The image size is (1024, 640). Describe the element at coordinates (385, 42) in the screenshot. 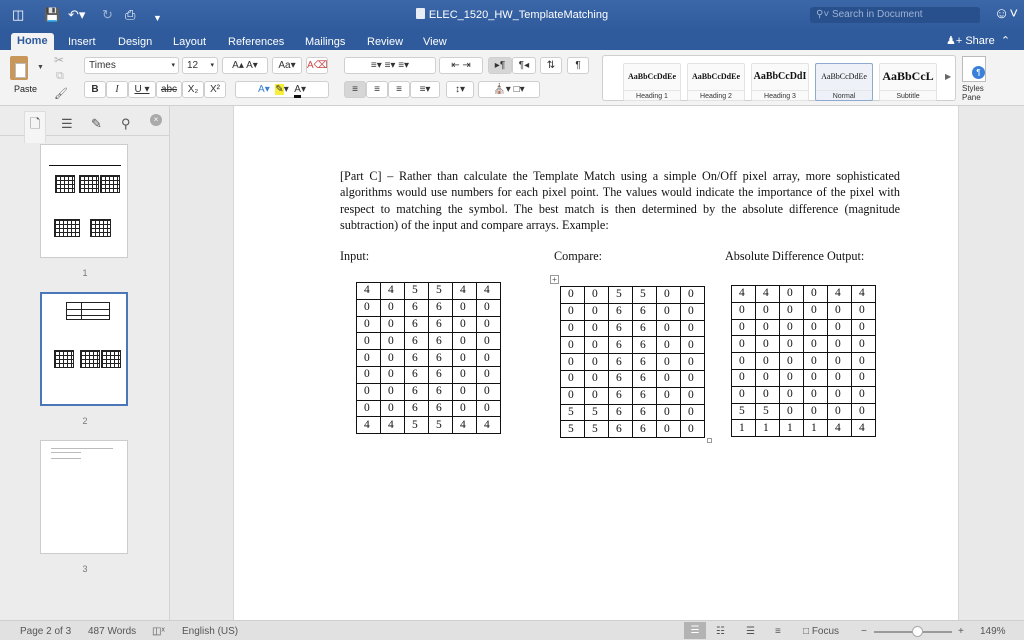

I see `tab-review: Review` at that location.